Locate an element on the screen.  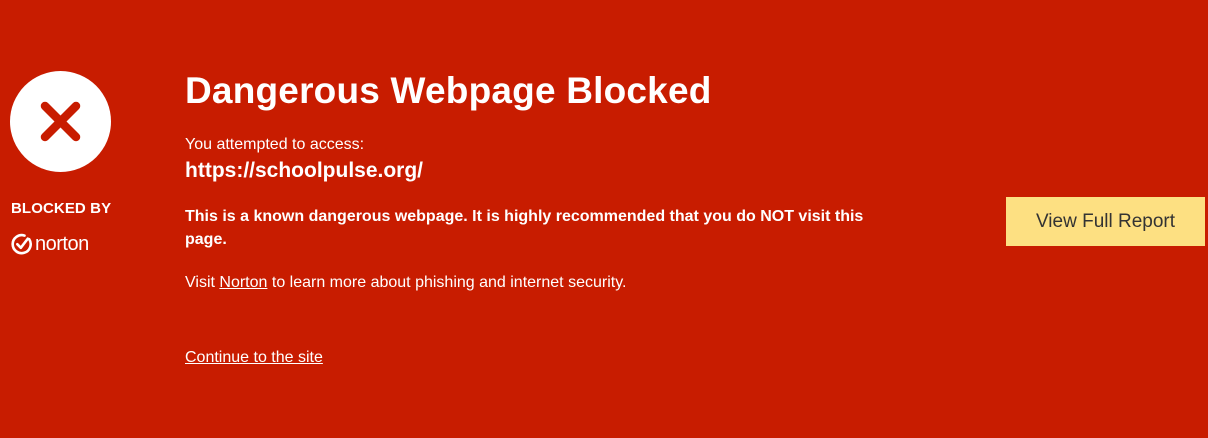
learn-more-prefix: Visit is located at coordinates (202, 282).